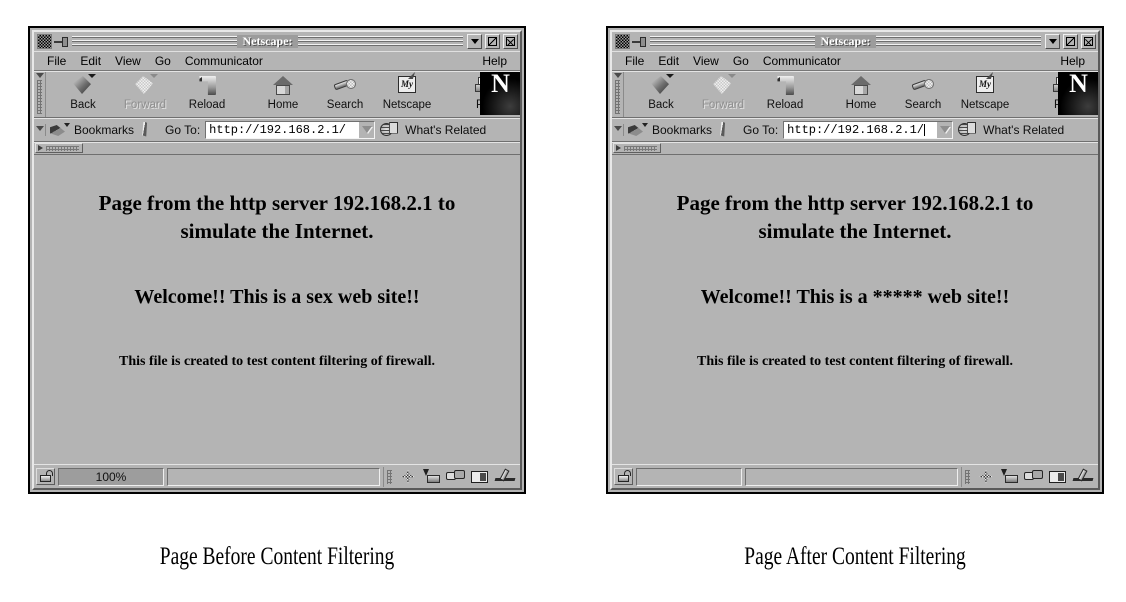 The height and width of the screenshot is (602, 1126). I want to click on title-rails: Netscape:, so click(267, 41).